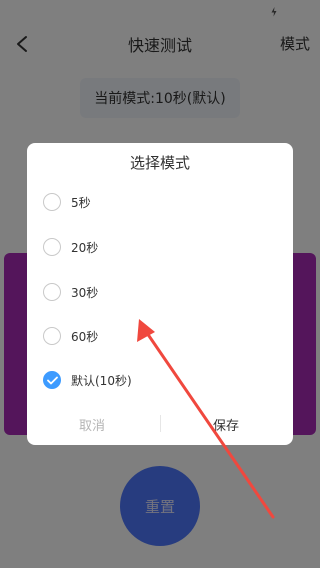 Image resolution: width=320 pixels, height=568 pixels. Describe the element at coordinates (85, 247) in the screenshot. I see `option-label: 20秒` at that location.